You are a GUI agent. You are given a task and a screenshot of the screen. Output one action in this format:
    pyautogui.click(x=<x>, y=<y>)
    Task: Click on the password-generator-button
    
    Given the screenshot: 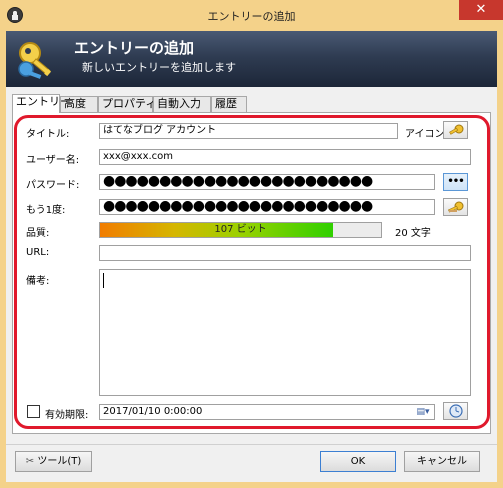 What is the action you would take?
    pyautogui.click(x=455, y=207)
    